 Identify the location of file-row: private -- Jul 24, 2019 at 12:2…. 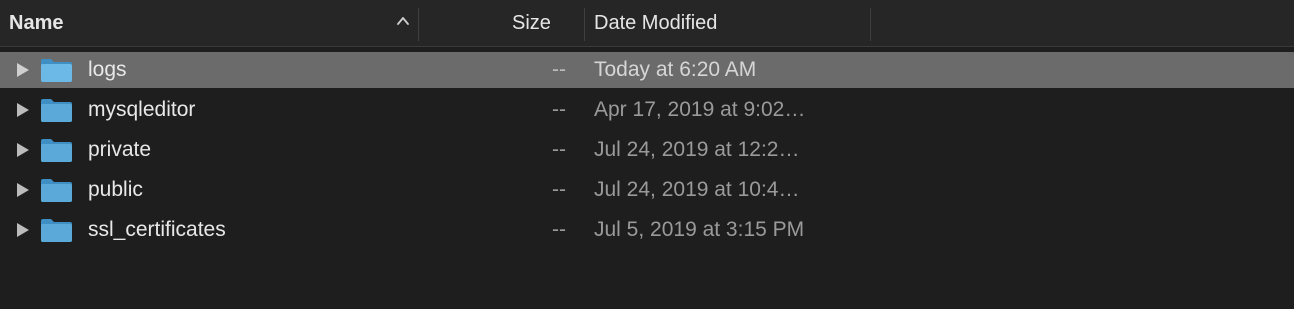
(647, 150).